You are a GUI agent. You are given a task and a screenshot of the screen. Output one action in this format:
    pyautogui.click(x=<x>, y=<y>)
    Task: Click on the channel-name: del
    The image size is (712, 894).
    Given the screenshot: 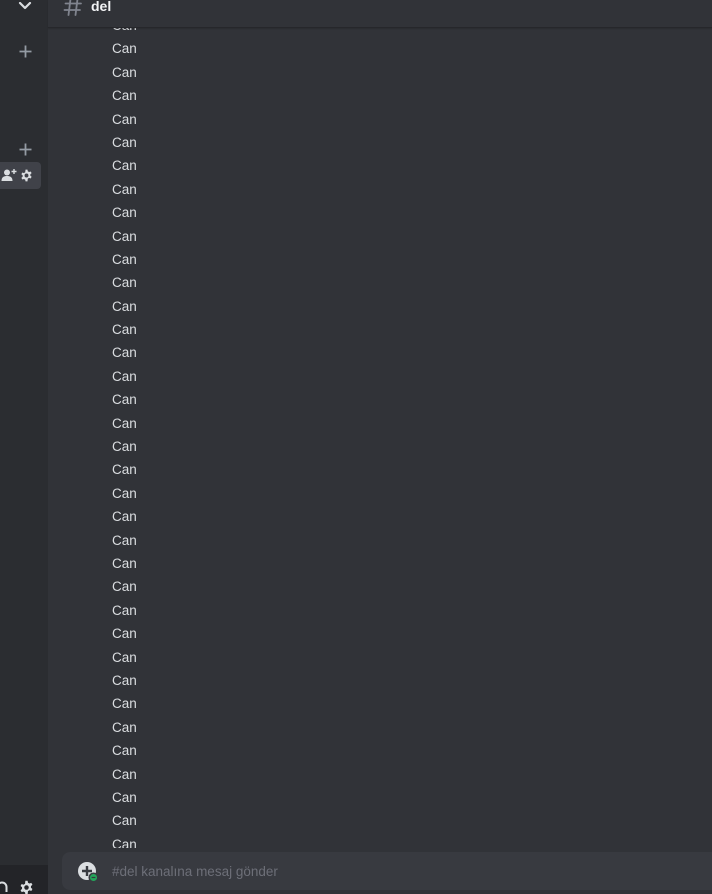 What is the action you would take?
    pyautogui.click(x=101, y=7)
    